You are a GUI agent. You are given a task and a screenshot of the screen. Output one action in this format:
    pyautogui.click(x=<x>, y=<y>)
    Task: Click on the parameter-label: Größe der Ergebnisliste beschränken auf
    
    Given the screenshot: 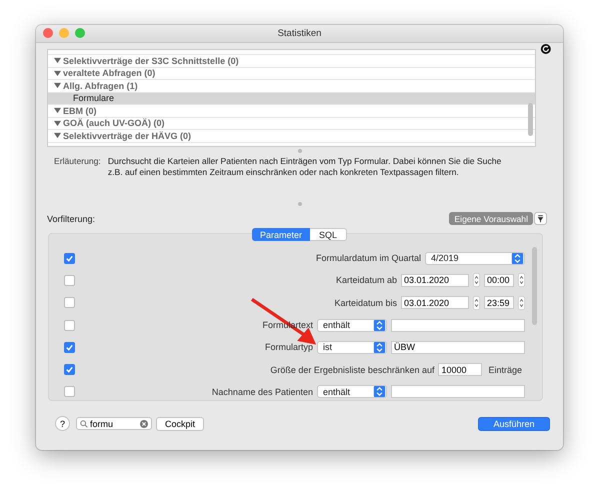 What is the action you would take?
    pyautogui.click(x=352, y=369)
    